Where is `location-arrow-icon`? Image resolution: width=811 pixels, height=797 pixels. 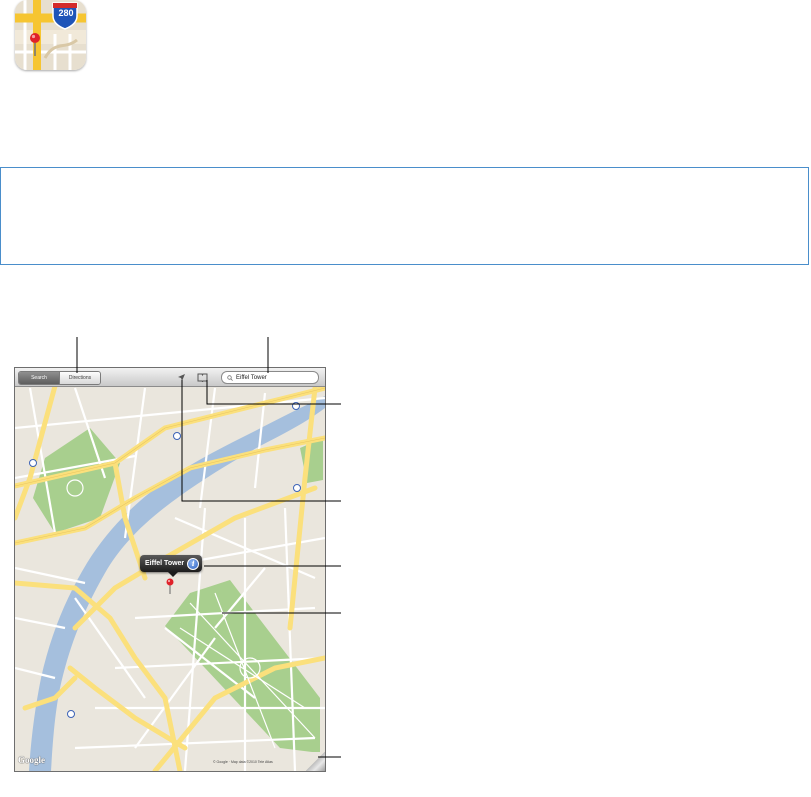
location-arrow-icon is located at coordinates (181, 377).